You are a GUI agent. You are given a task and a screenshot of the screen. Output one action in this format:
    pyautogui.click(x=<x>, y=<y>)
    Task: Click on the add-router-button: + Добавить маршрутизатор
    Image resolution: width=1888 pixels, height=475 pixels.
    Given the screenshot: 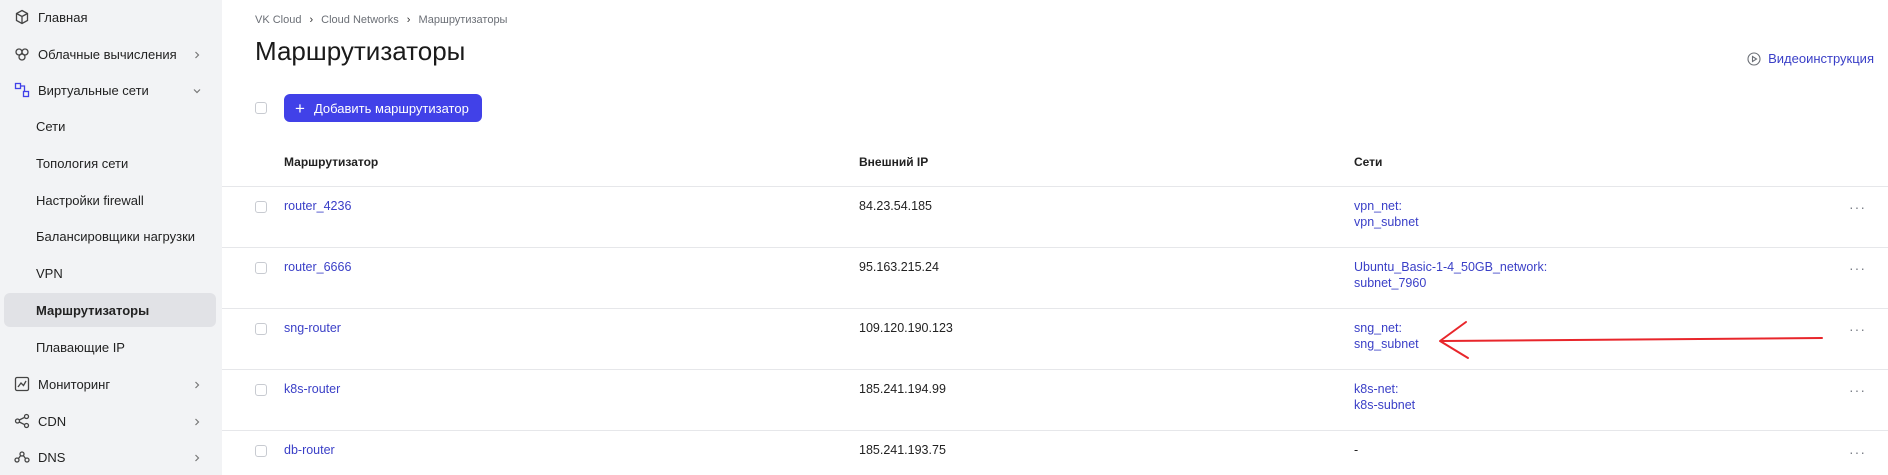 What is the action you would take?
    pyautogui.click(x=383, y=108)
    